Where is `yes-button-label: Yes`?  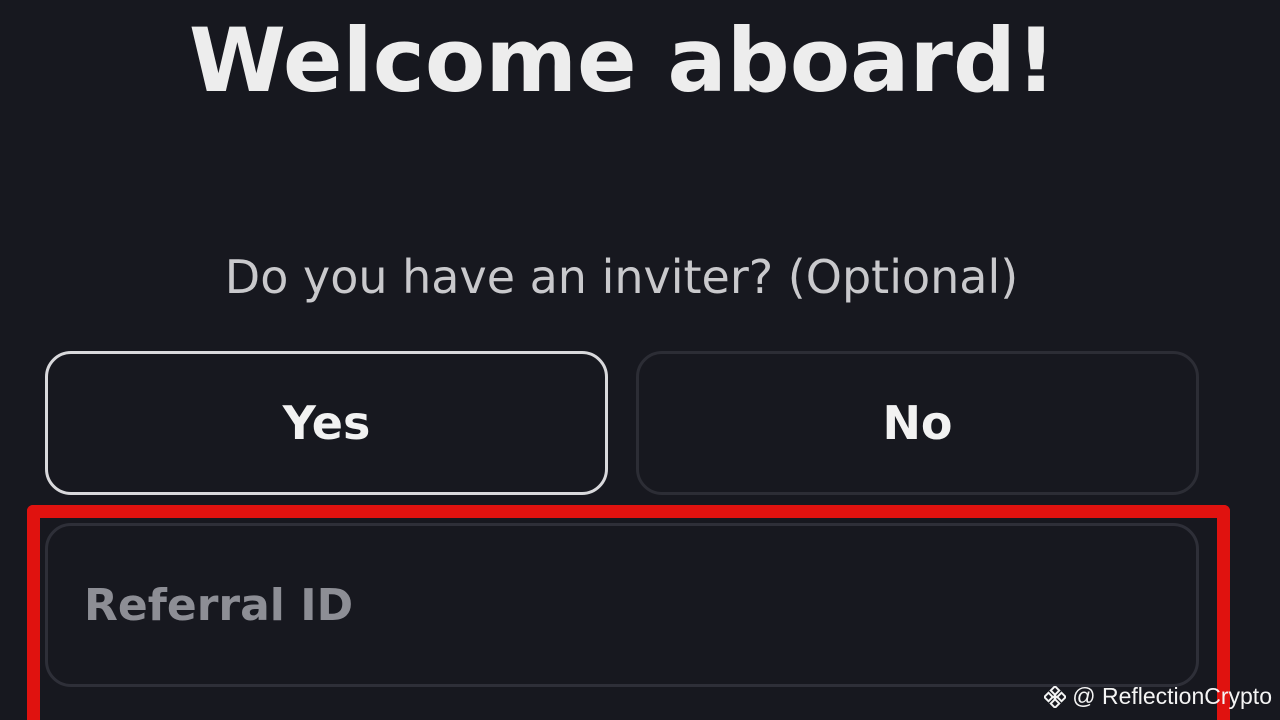 yes-button-label: Yes is located at coordinates (326, 423).